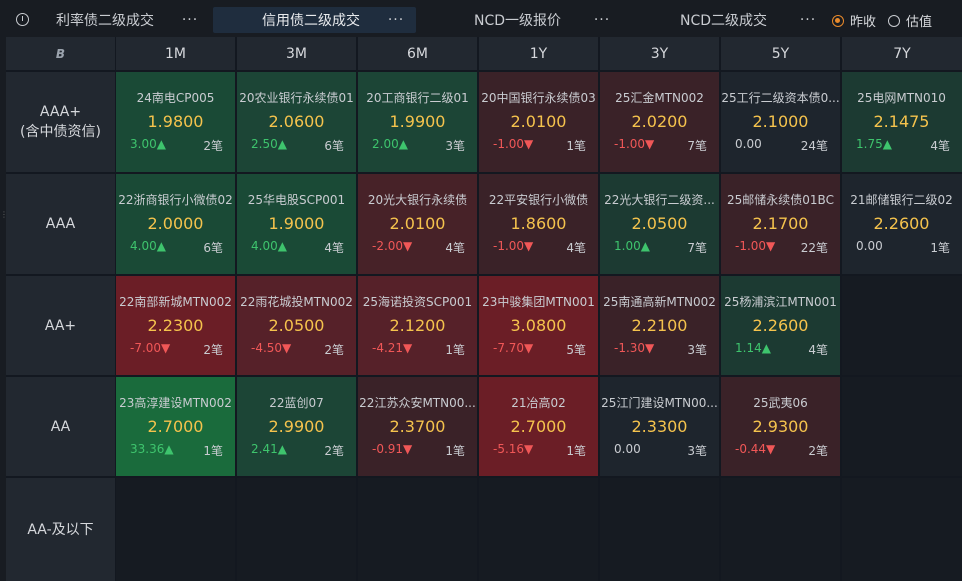 The image size is (962, 581). What do you see at coordinates (417, 98) in the screenshot?
I see `bond-name: 20工商银行二级01` at bounding box center [417, 98].